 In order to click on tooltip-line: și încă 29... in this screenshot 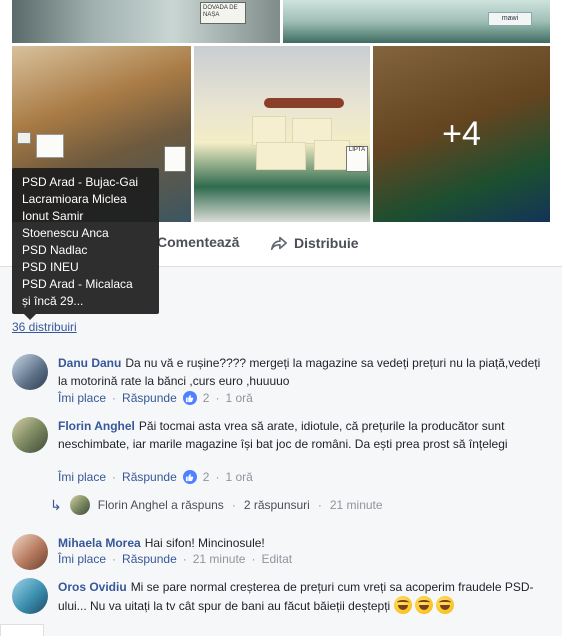, I will do `click(53, 301)`.